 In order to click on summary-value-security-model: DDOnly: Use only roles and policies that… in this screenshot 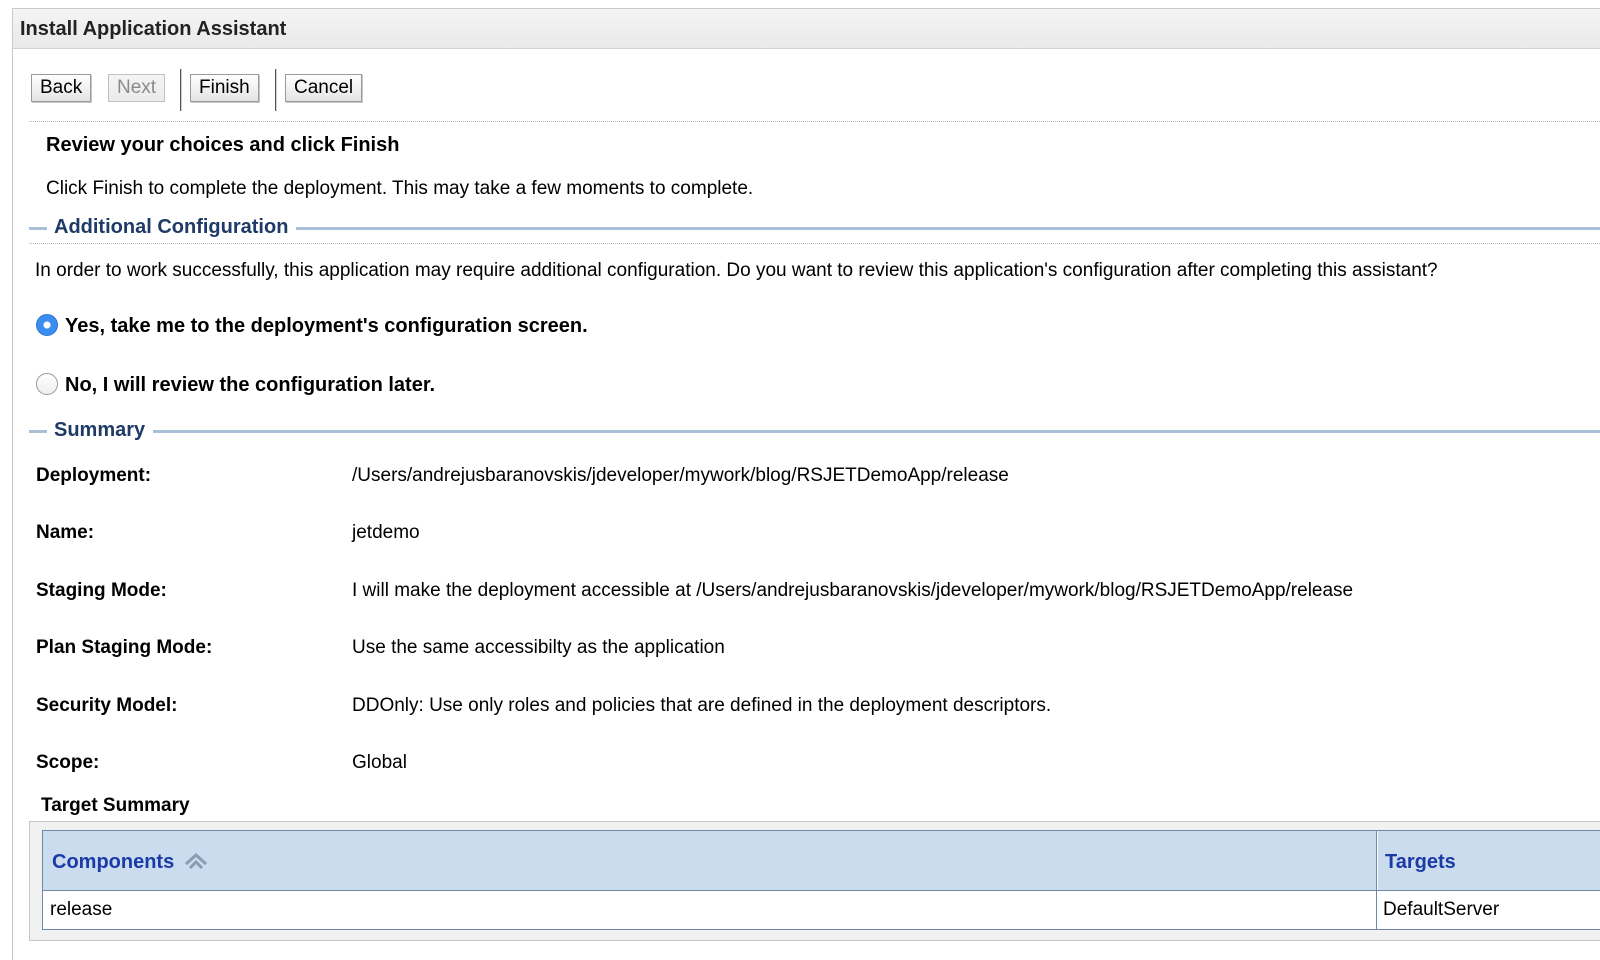, I will do `click(702, 705)`.